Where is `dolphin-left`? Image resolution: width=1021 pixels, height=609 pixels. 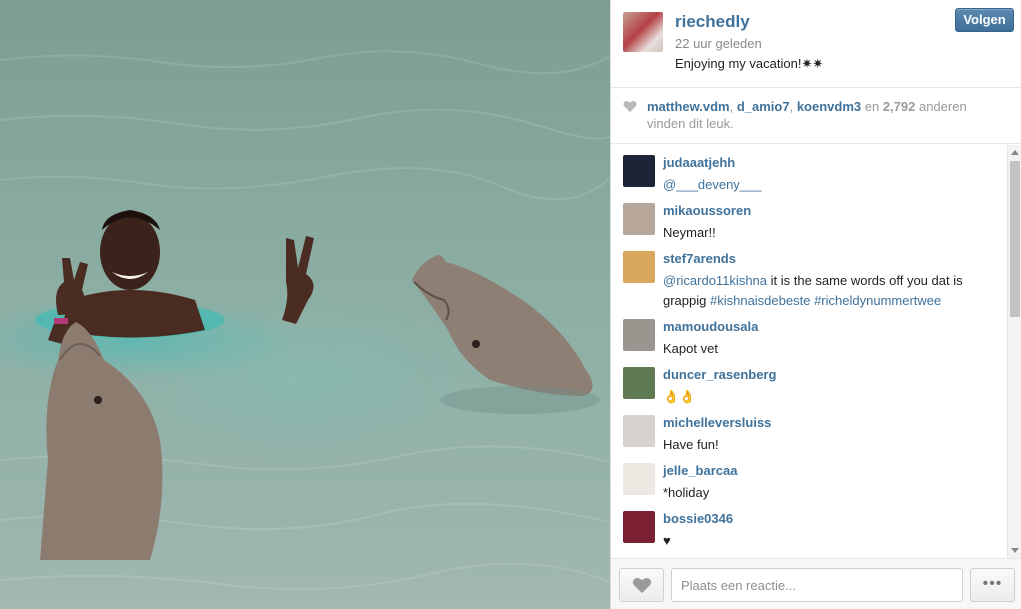
dolphin-left is located at coordinates (101, 441).